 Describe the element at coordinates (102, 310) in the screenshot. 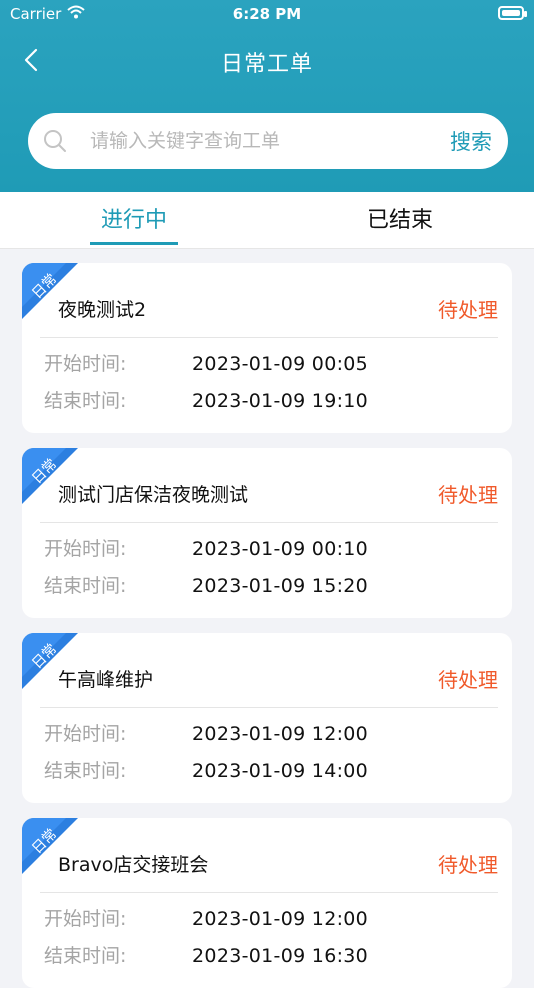

I see `card-title: 夜晚测试2` at that location.